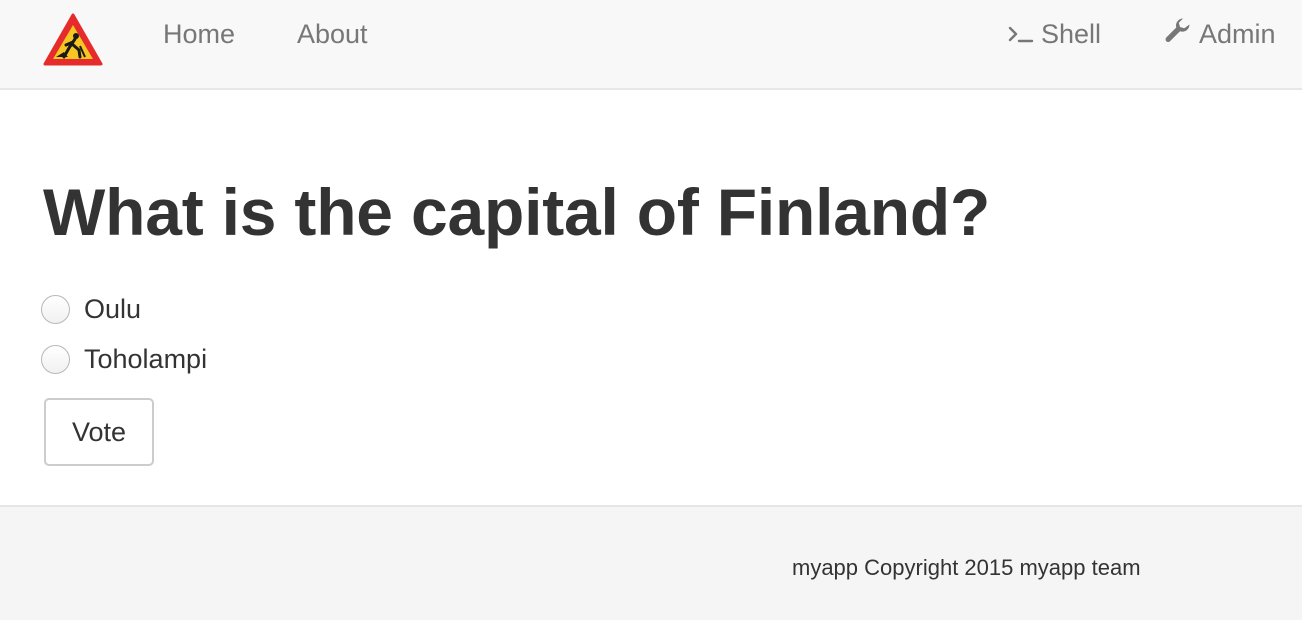 This screenshot has height=620, width=1302. Describe the element at coordinates (99, 432) in the screenshot. I see `vote-button: Vote` at that location.